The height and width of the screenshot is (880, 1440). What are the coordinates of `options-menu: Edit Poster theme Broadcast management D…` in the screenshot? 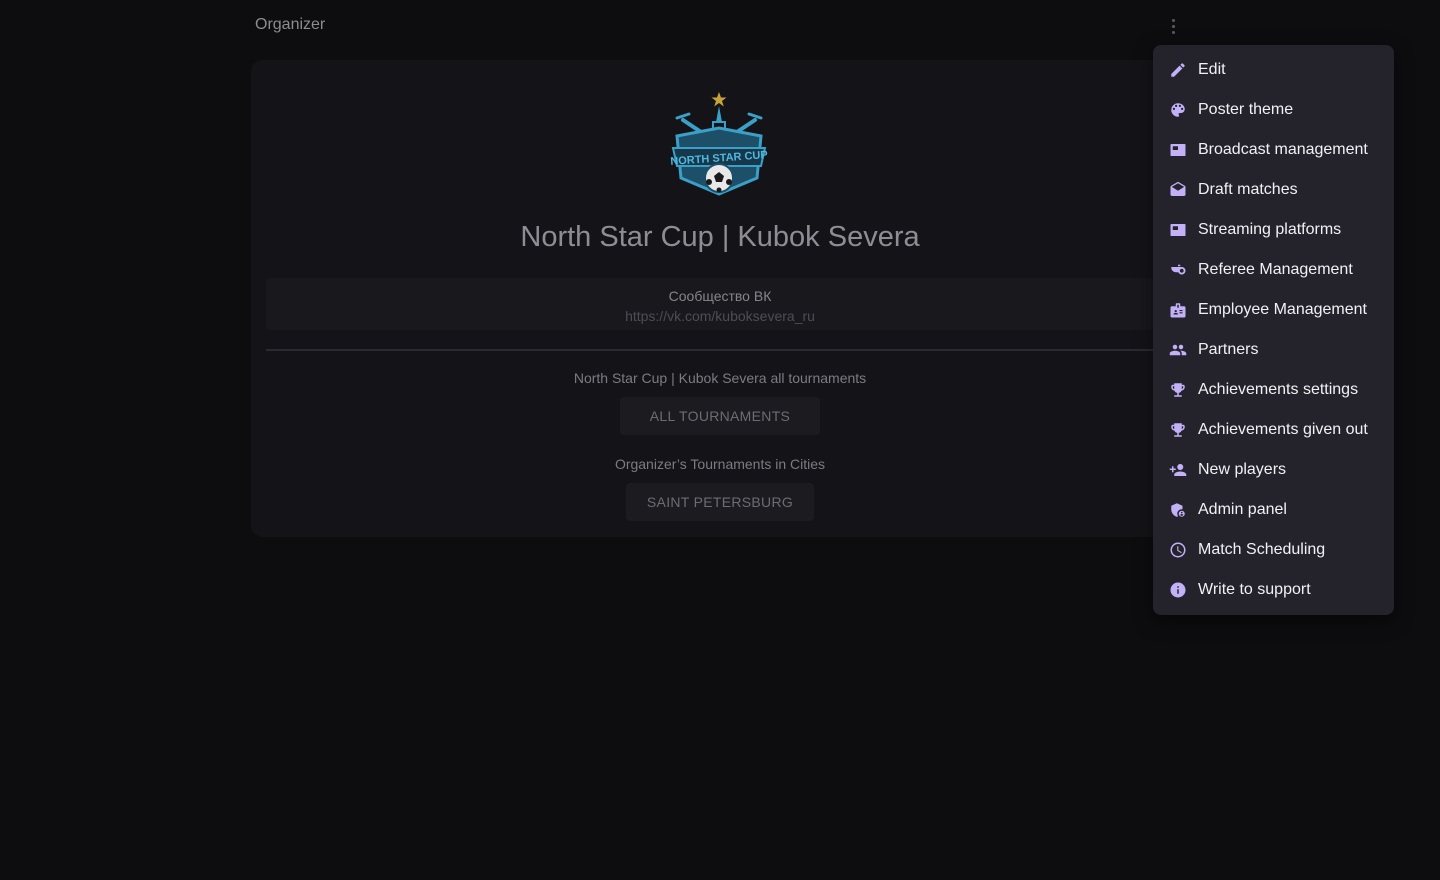 It's located at (1273, 330).